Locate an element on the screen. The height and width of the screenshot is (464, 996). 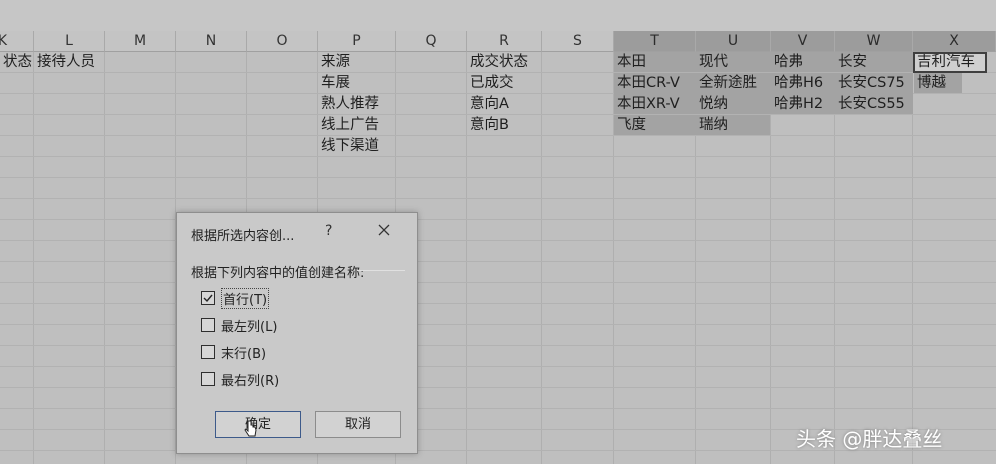
cell-p5: 线下渠道 is located at coordinates (356, 146).